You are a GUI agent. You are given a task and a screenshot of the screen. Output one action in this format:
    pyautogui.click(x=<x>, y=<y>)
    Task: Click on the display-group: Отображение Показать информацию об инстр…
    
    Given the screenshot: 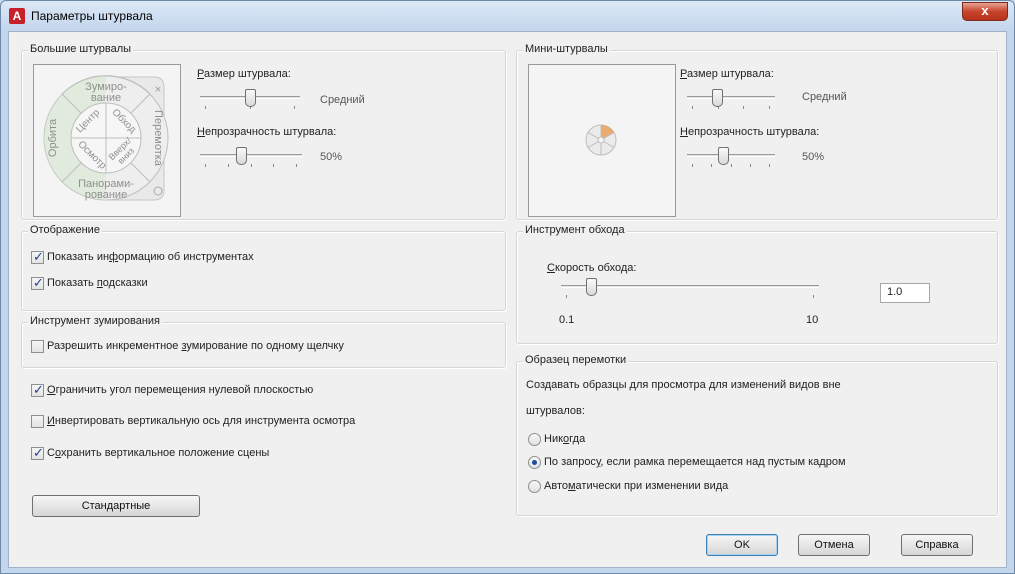 What is the action you would take?
    pyautogui.click(x=263, y=267)
    